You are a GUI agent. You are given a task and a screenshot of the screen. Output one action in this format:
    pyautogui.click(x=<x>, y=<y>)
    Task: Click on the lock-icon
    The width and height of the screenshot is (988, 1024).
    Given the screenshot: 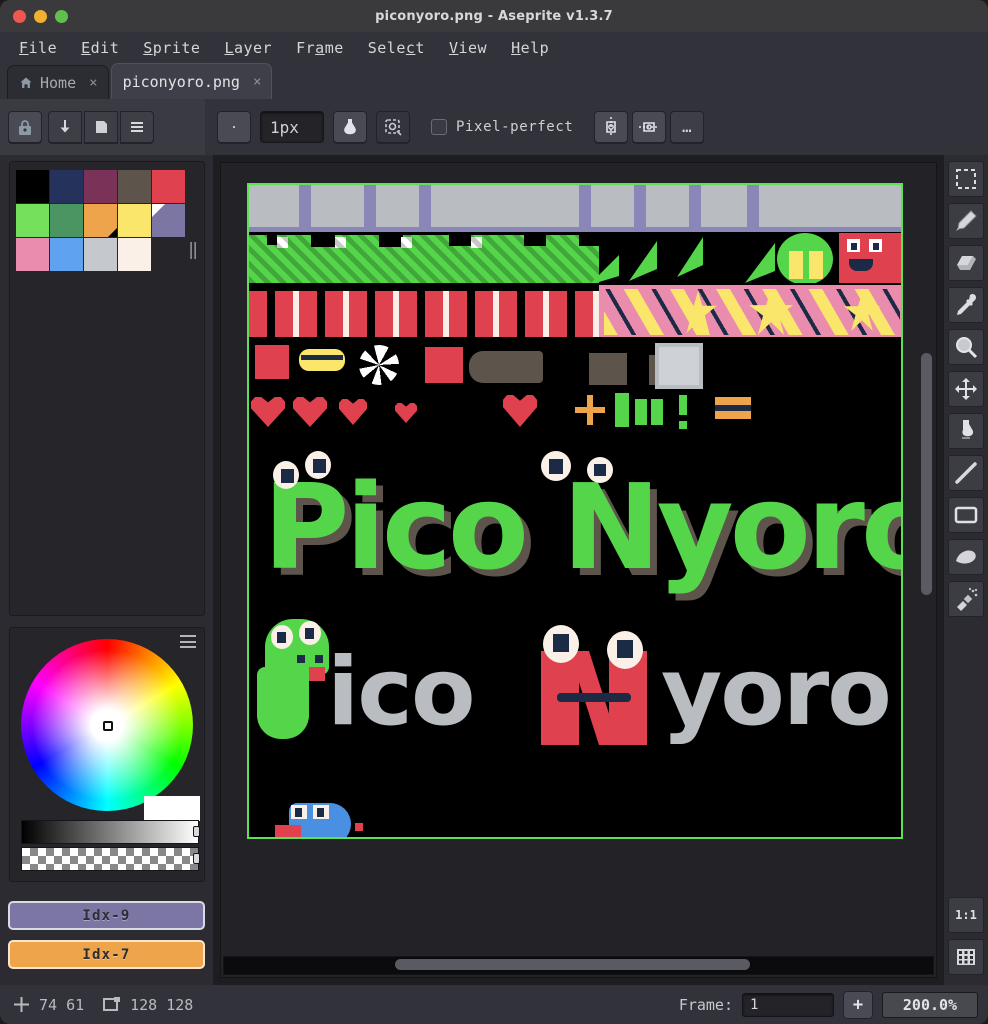 What is the action you would take?
    pyautogui.click(x=25, y=127)
    